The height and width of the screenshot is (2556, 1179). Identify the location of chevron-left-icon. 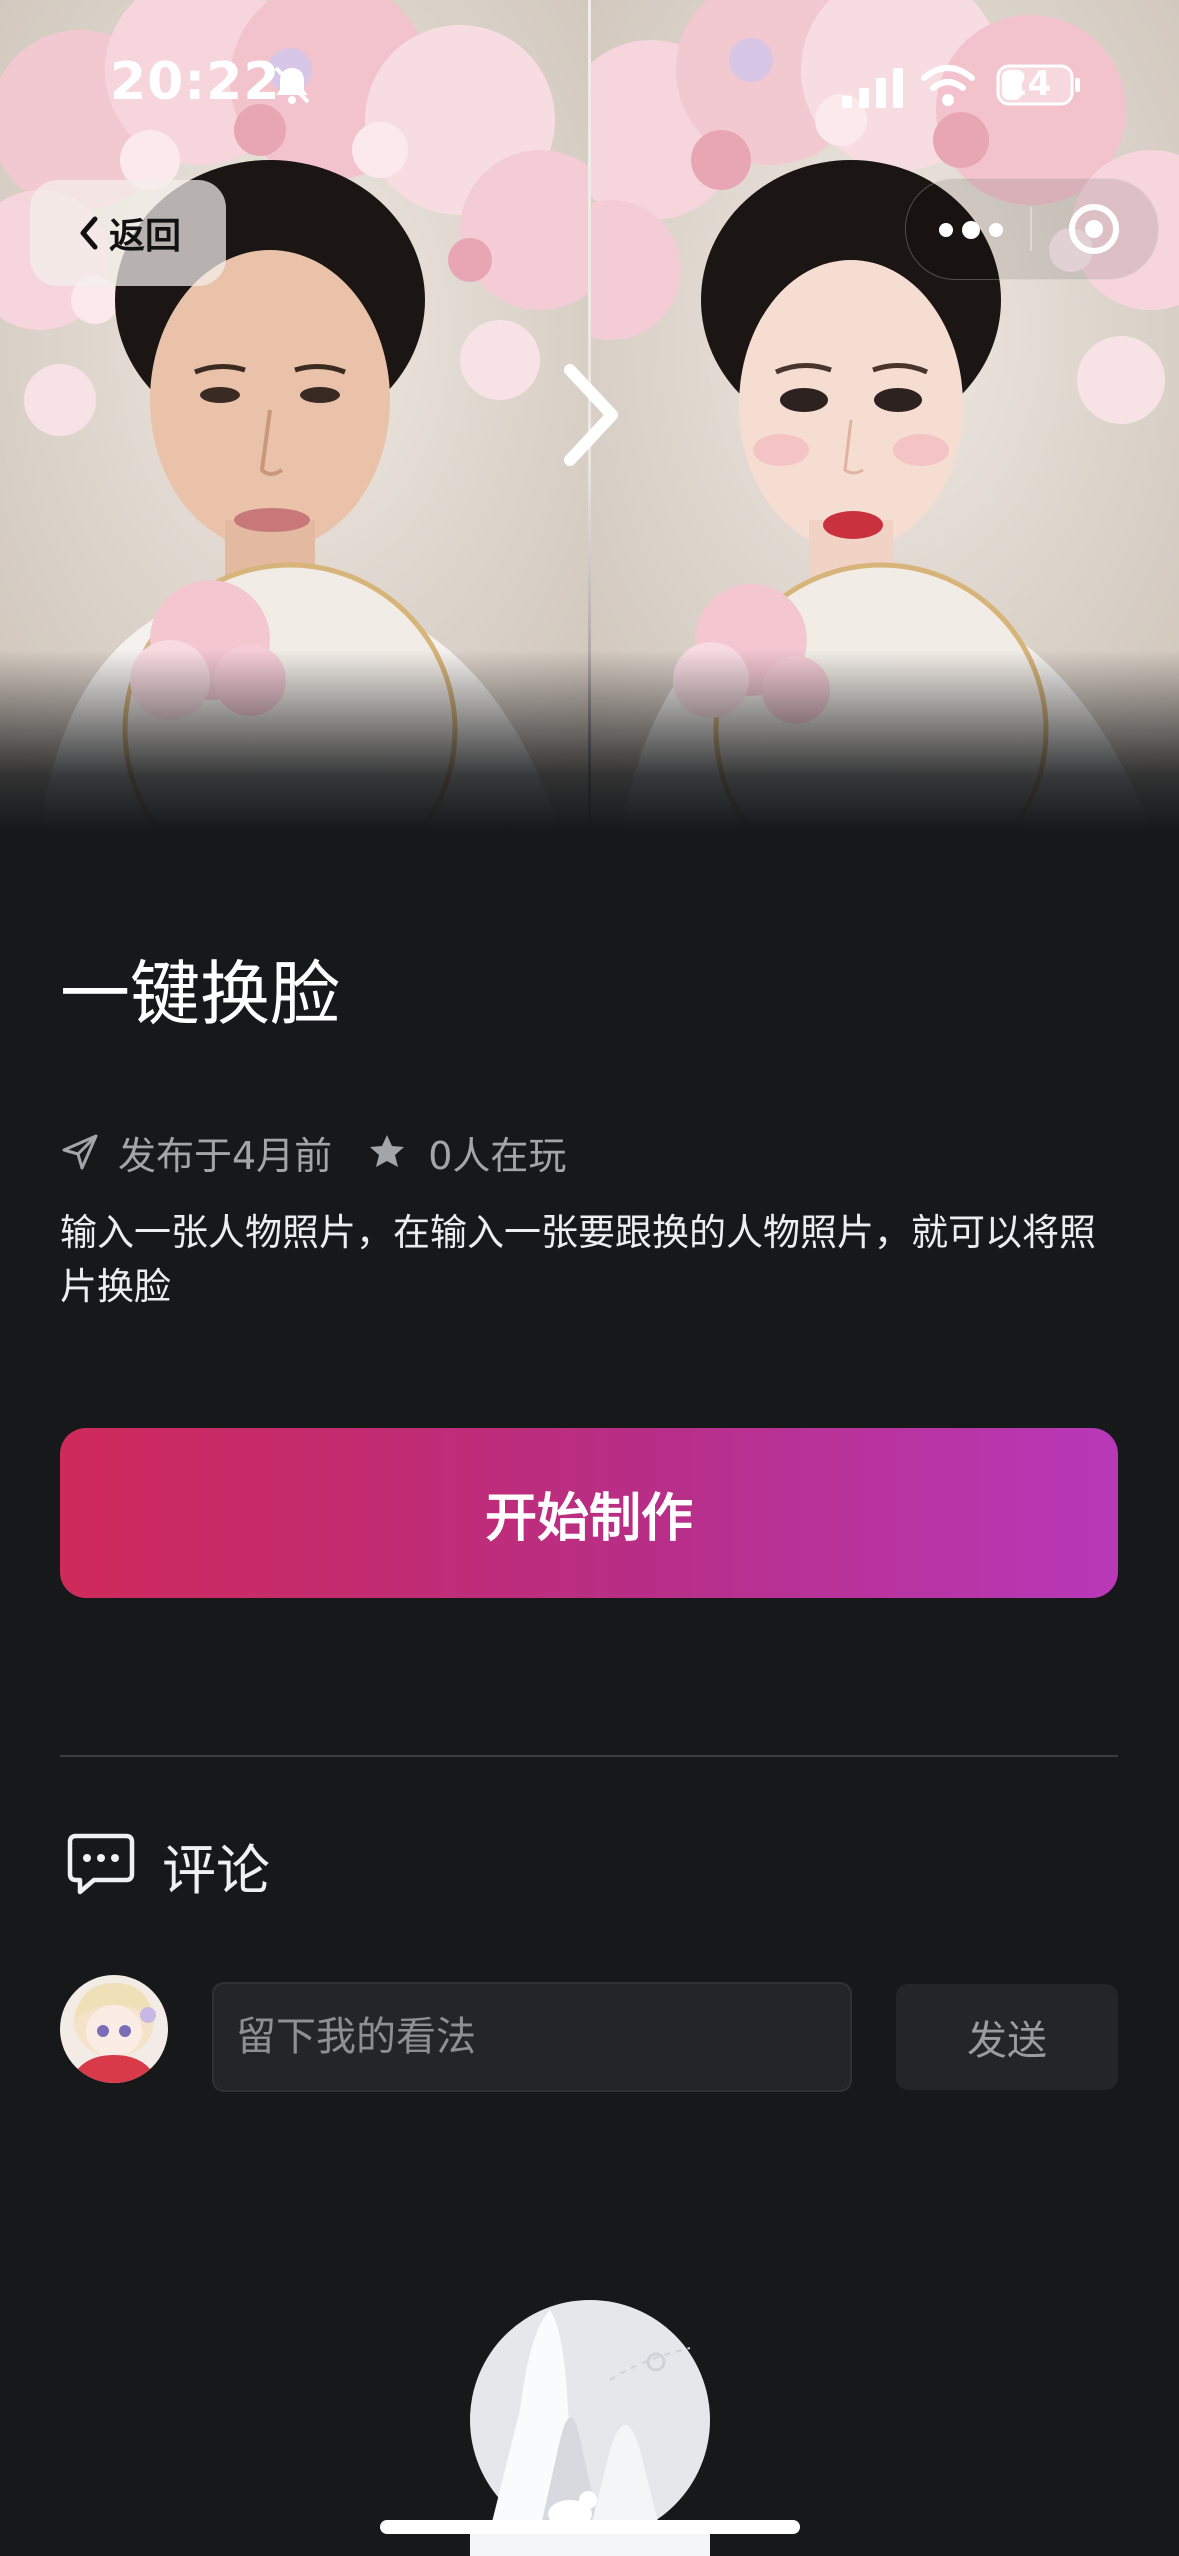
(89, 233).